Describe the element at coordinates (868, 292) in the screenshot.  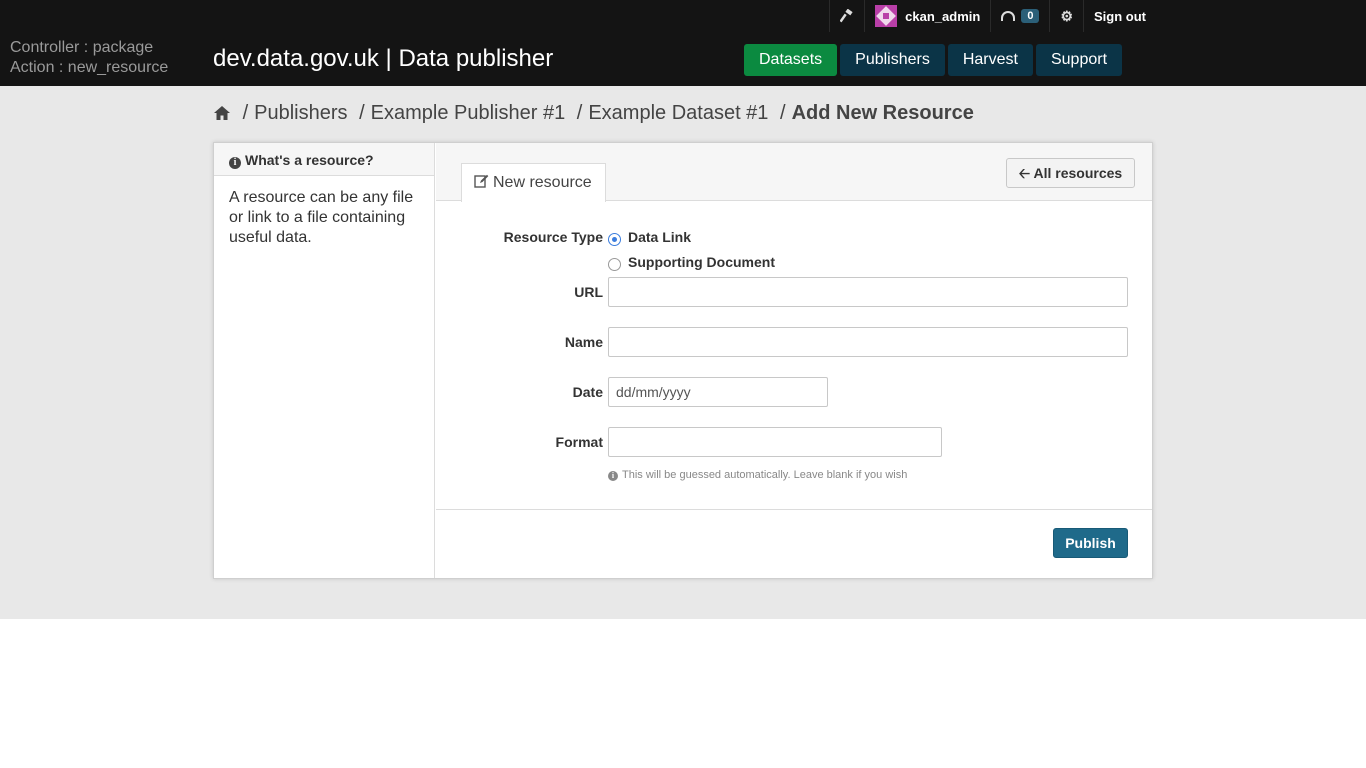
I see `url-input` at that location.